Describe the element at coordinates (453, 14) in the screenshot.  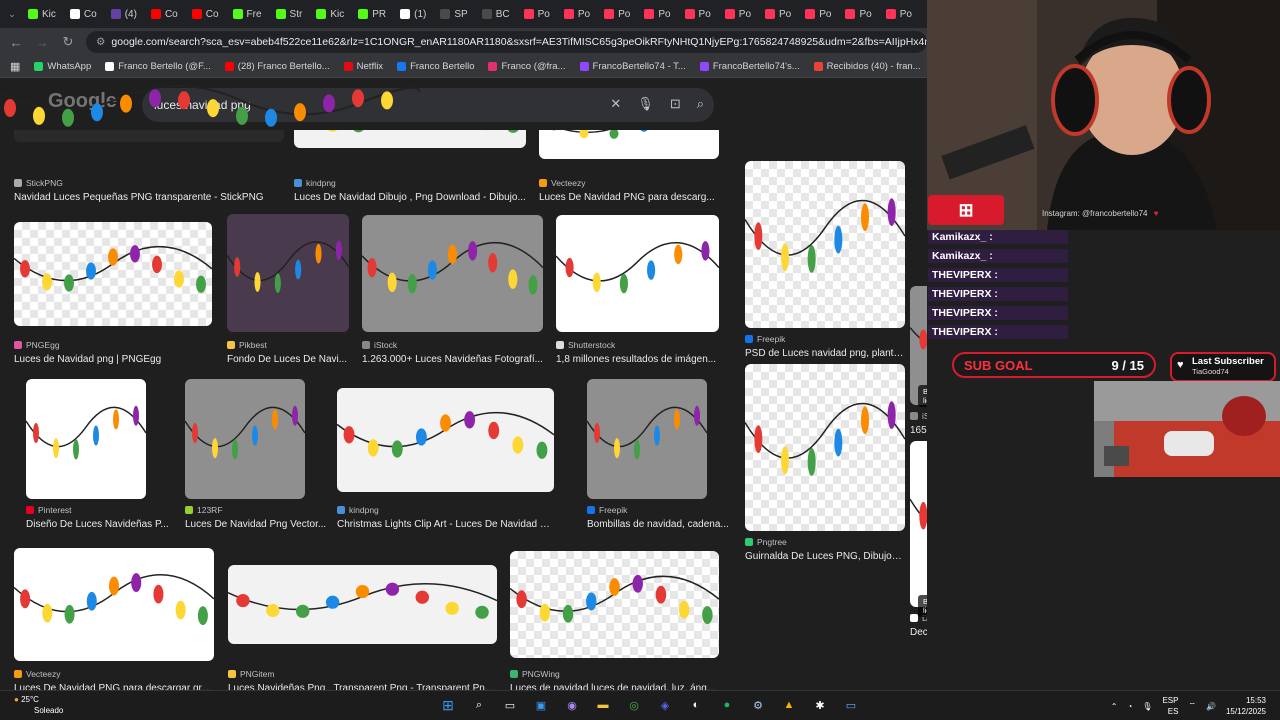
I see `browser-tab: SP` at that location.